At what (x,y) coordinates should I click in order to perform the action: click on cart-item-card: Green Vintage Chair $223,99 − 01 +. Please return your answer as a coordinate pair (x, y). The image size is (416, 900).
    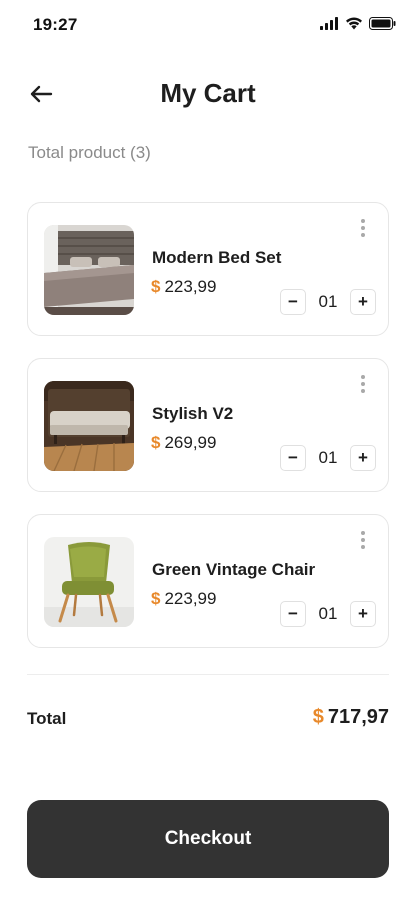
    Looking at the image, I should click on (208, 581).